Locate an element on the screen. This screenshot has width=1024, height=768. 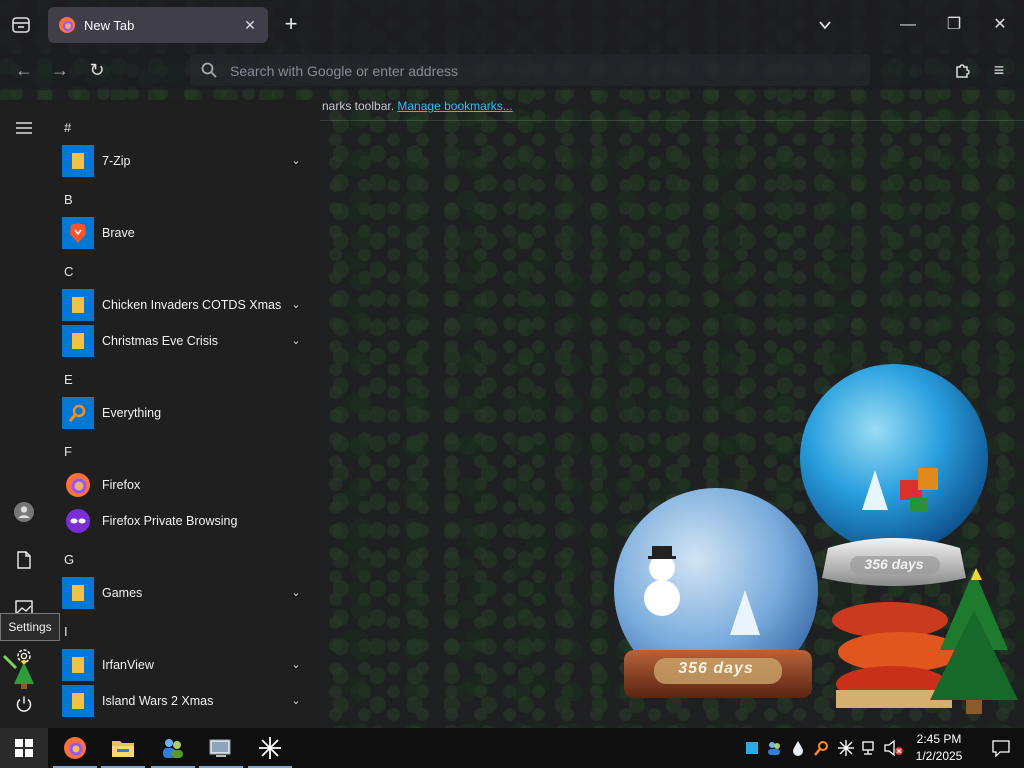
app-item-chicken-invaders: Chicken Invaders COTDS Xmas ⌄ is located at coordinates (191, 305).